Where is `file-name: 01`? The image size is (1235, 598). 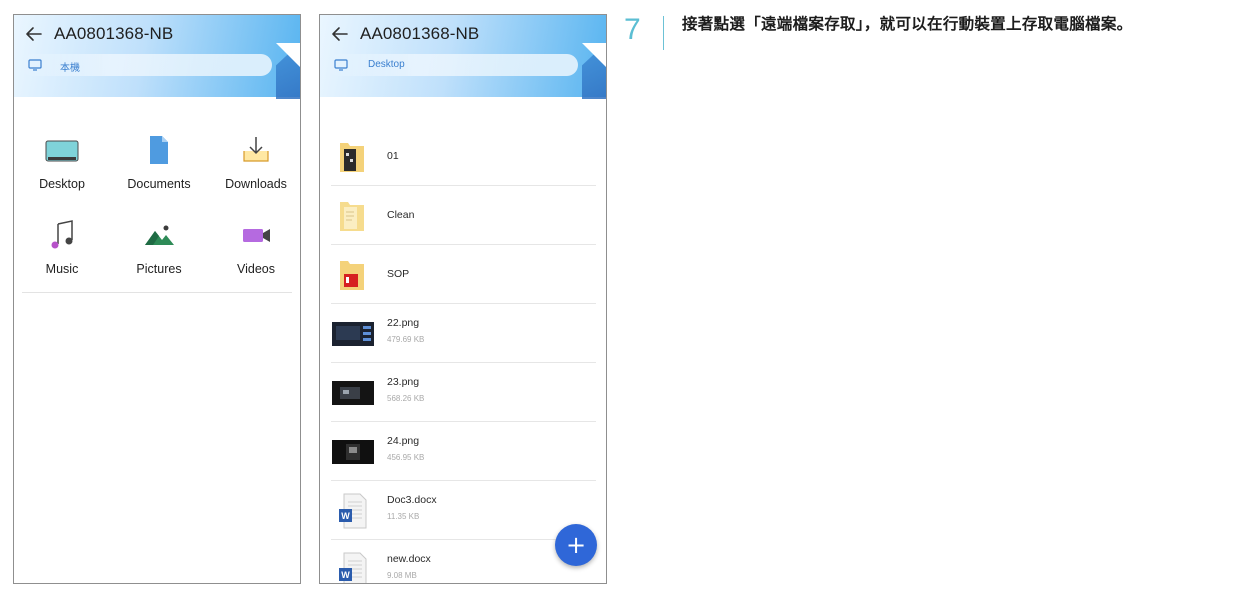 file-name: 01 is located at coordinates (393, 156).